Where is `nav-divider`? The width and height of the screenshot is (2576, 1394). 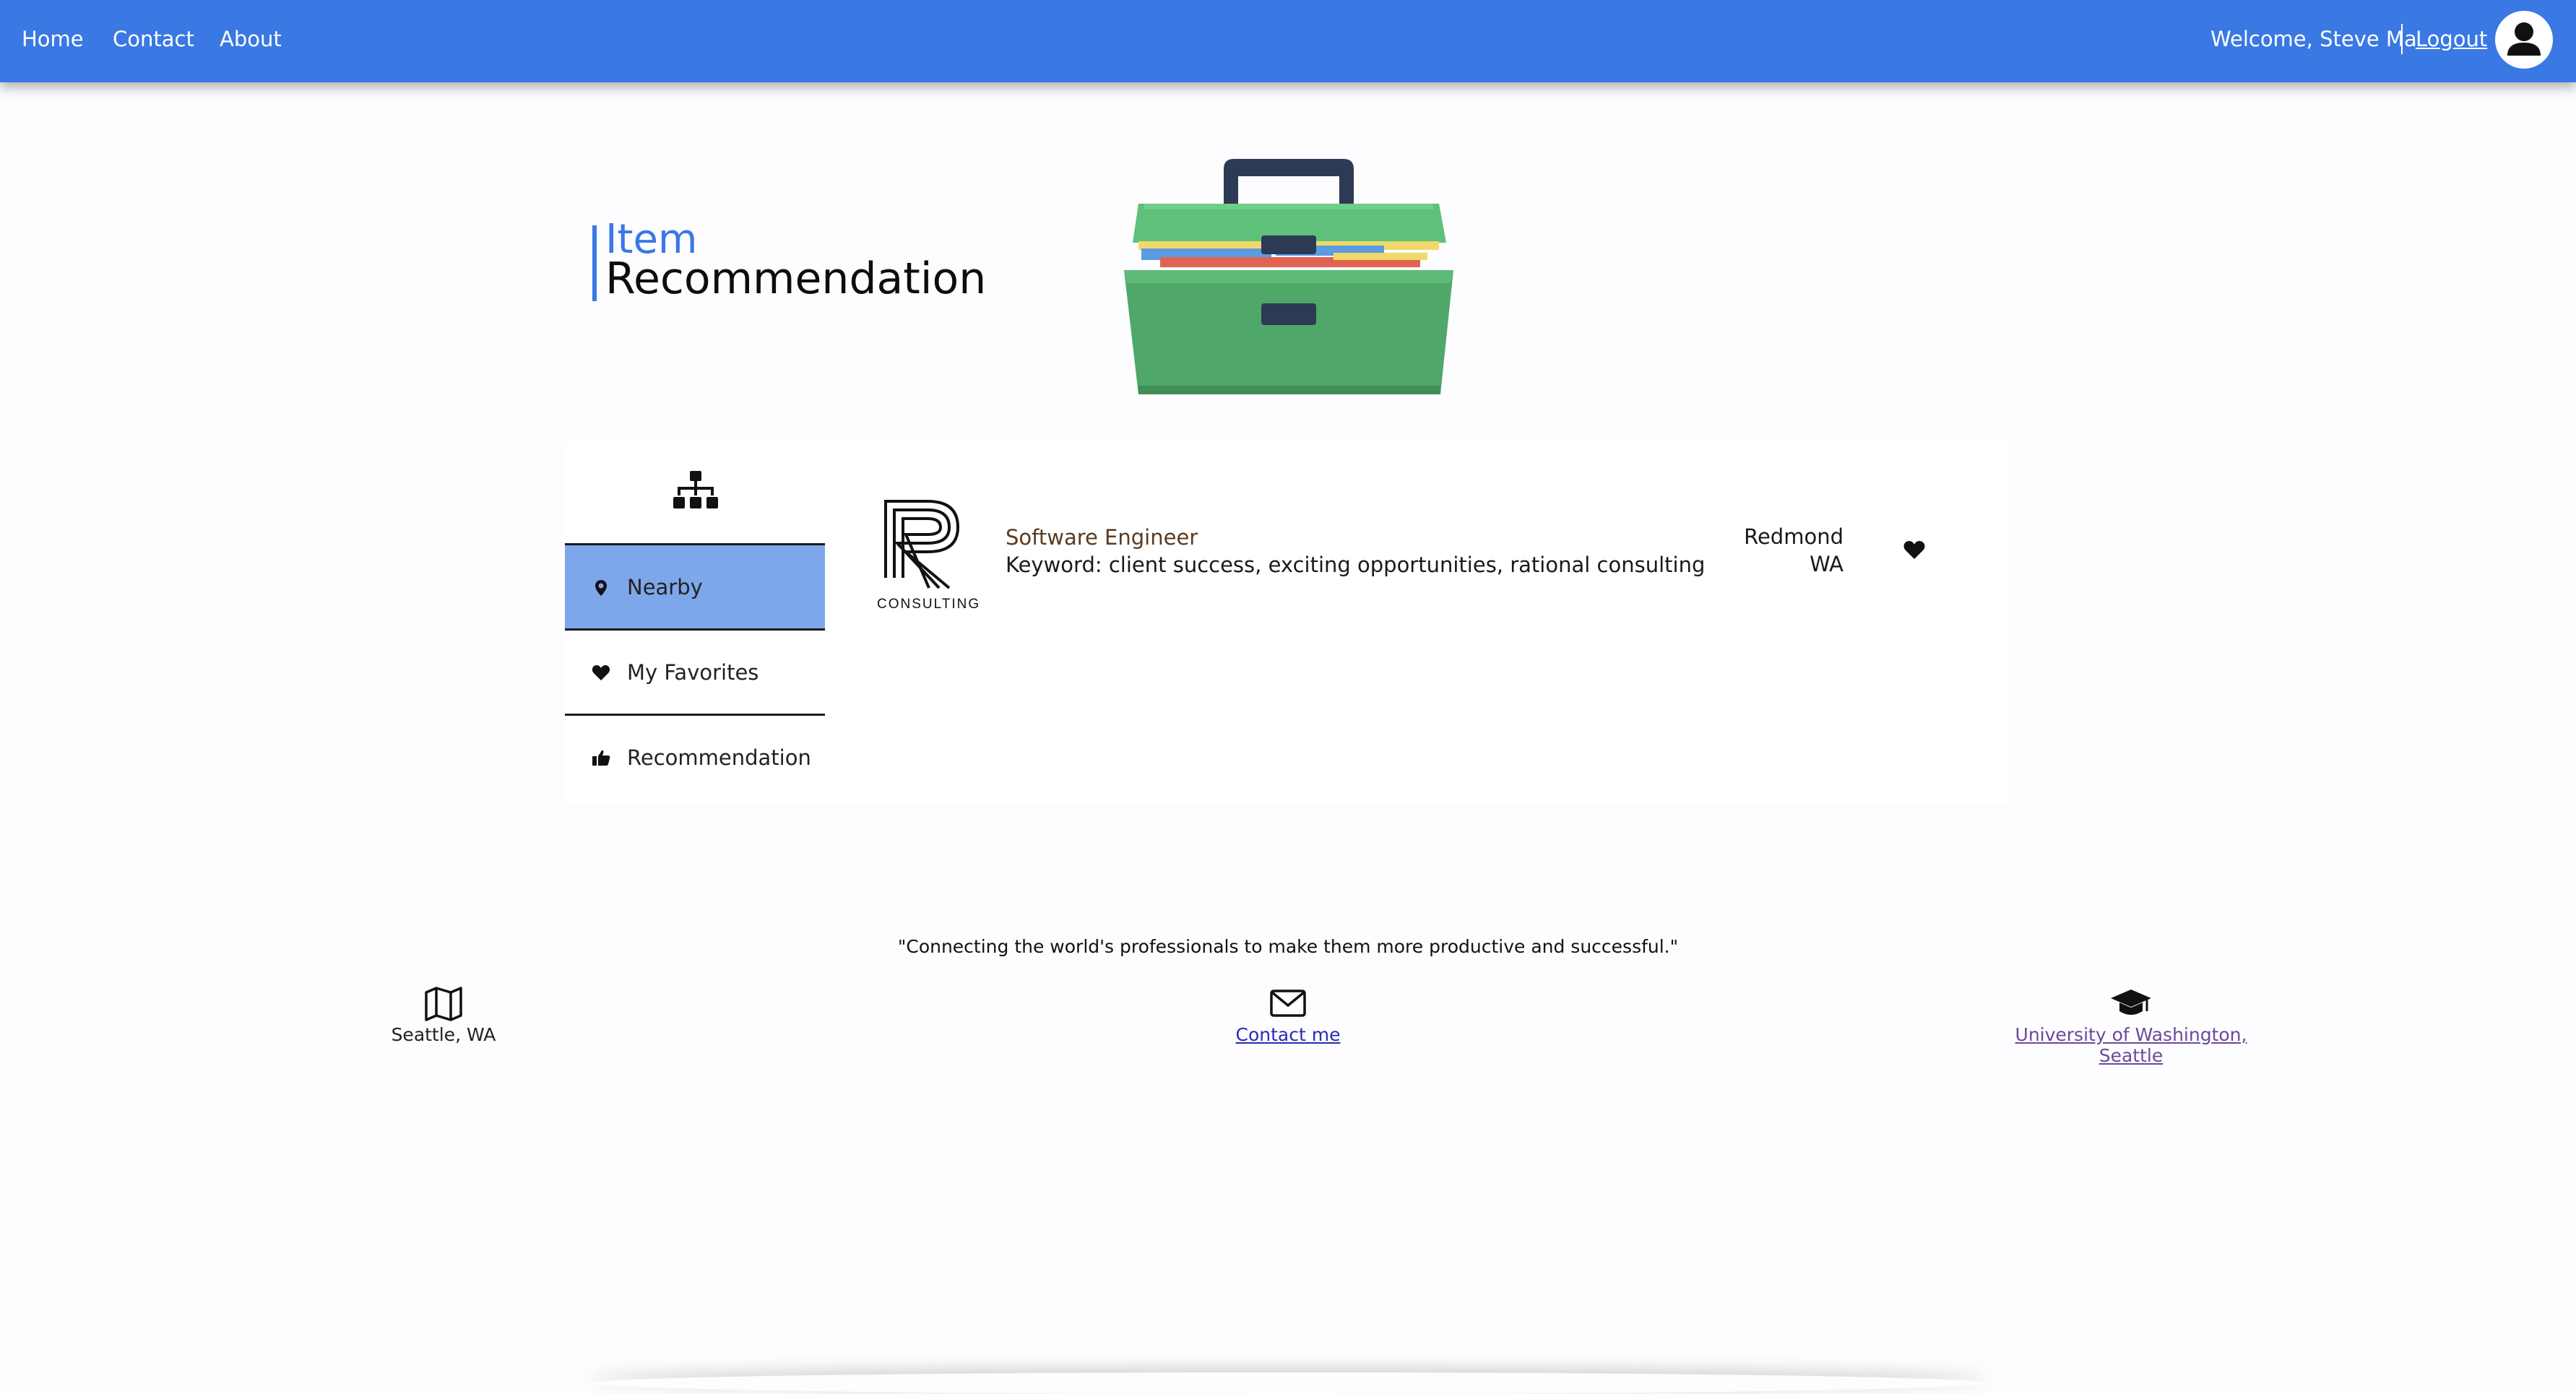 nav-divider is located at coordinates (2402, 39).